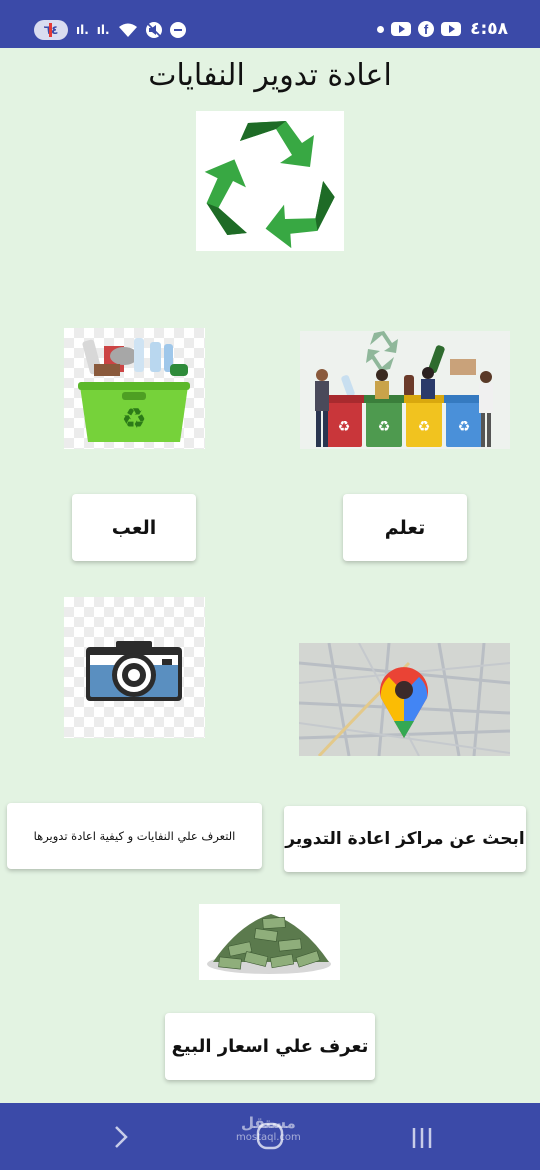 This screenshot has height=1170, width=540. Describe the element at coordinates (153, 30) in the screenshot. I see `mute-icon` at that location.